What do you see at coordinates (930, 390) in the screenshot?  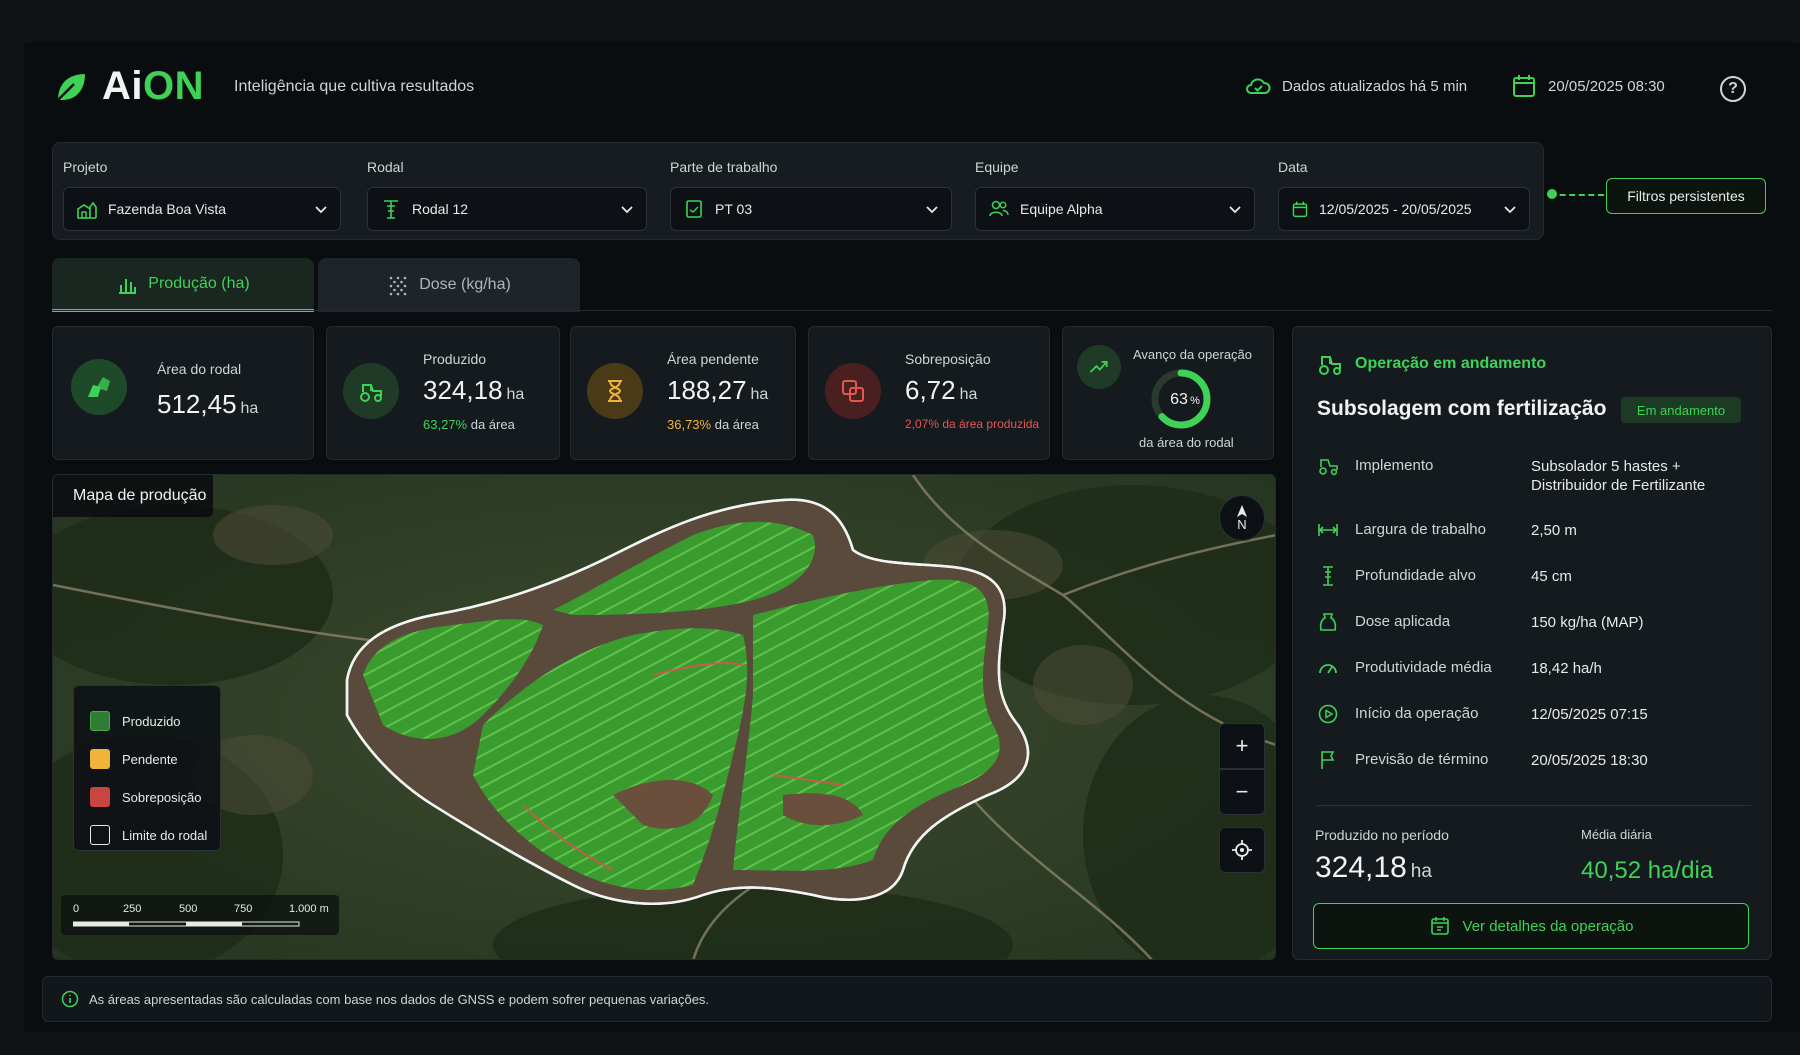 I see `kpi-number: 6,72` at bounding box center [930, 390].